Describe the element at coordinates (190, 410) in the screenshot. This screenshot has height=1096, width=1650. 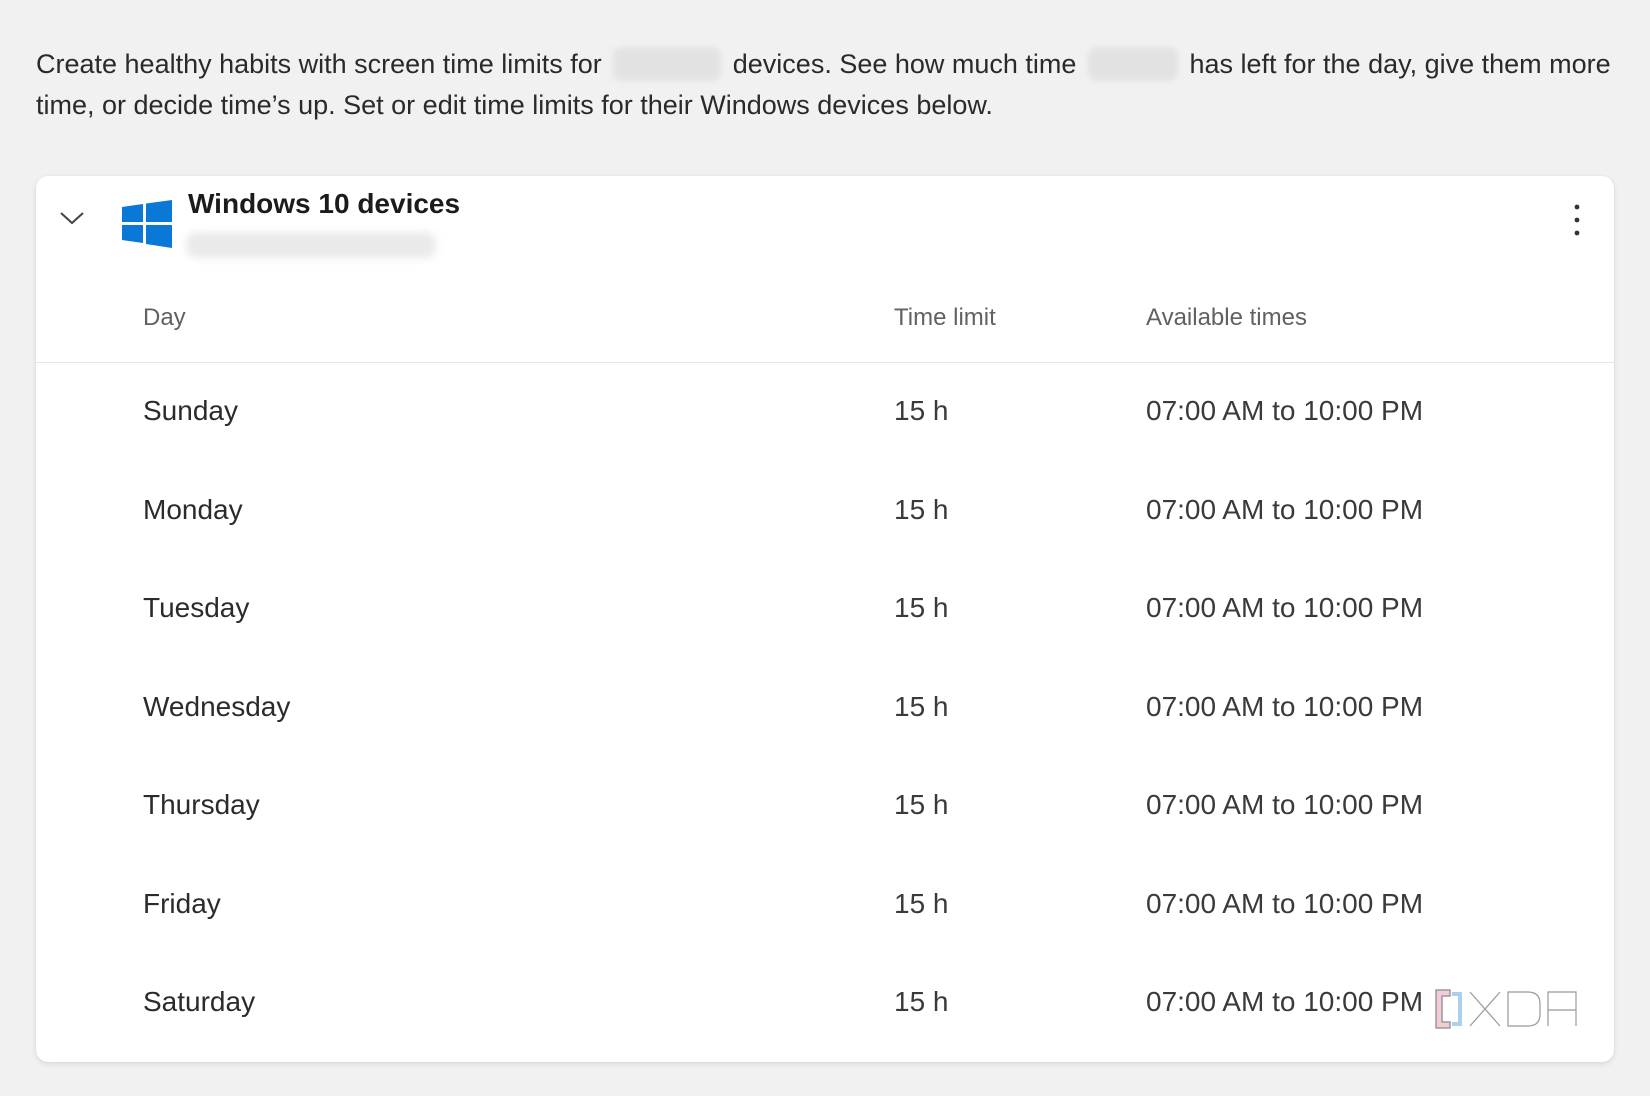
I see `day-cell: Sunday` at that location.